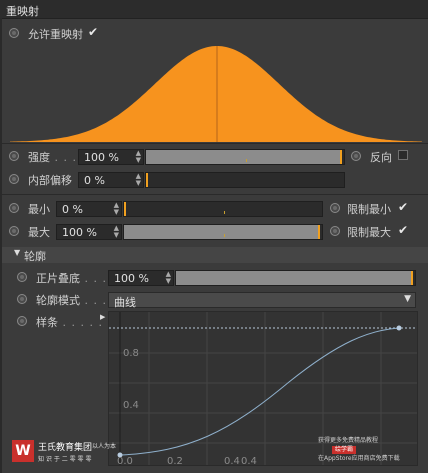  What do you see at coordinates (101, 157) in the screenshot?
I see `strength-value: 100 %` at bounding box center [101, 157].